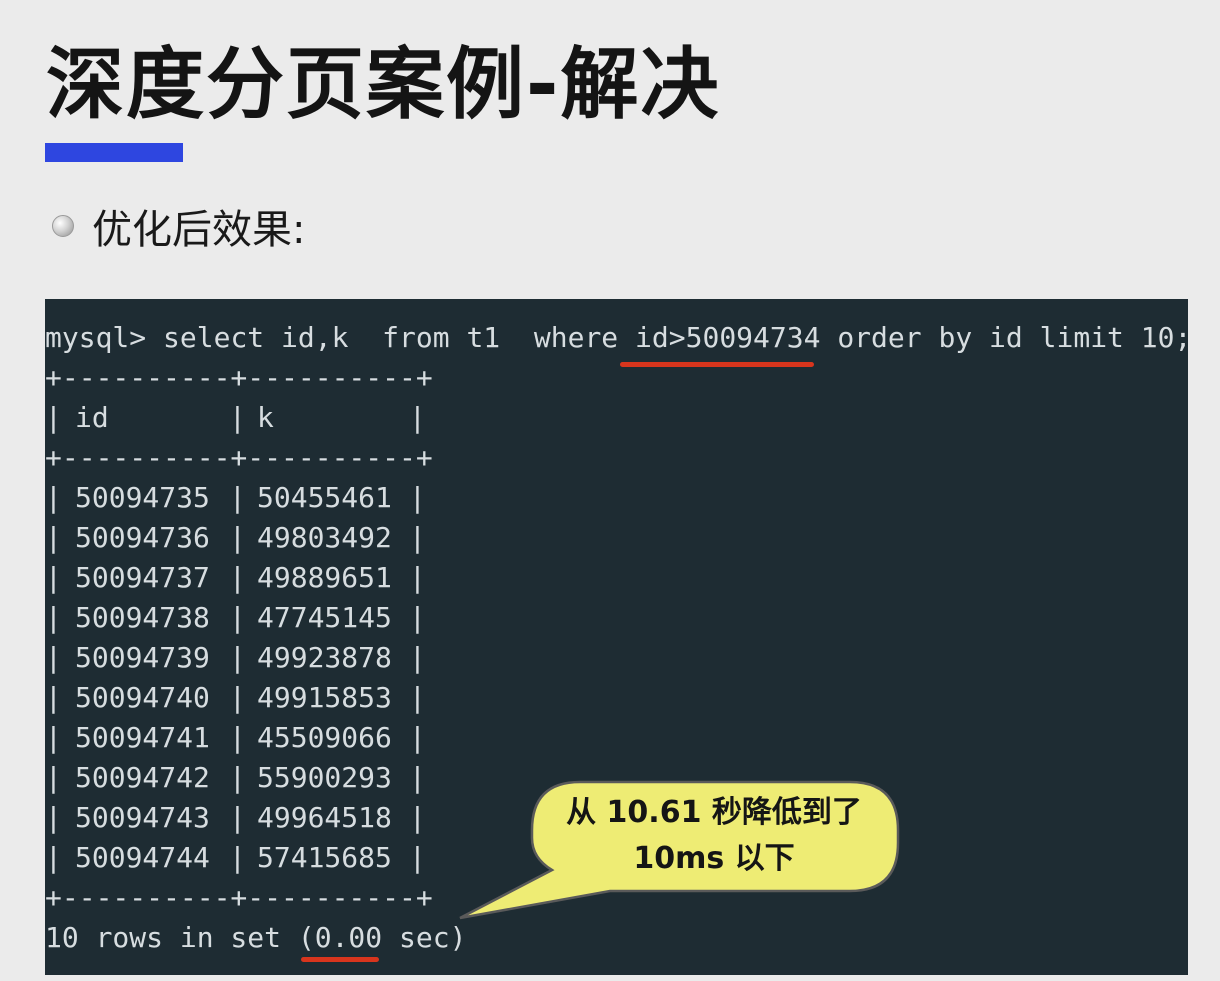 This screenshot has height=981, width=1220. I want to click on table-cell-k: 57415685, so click(324, 857).